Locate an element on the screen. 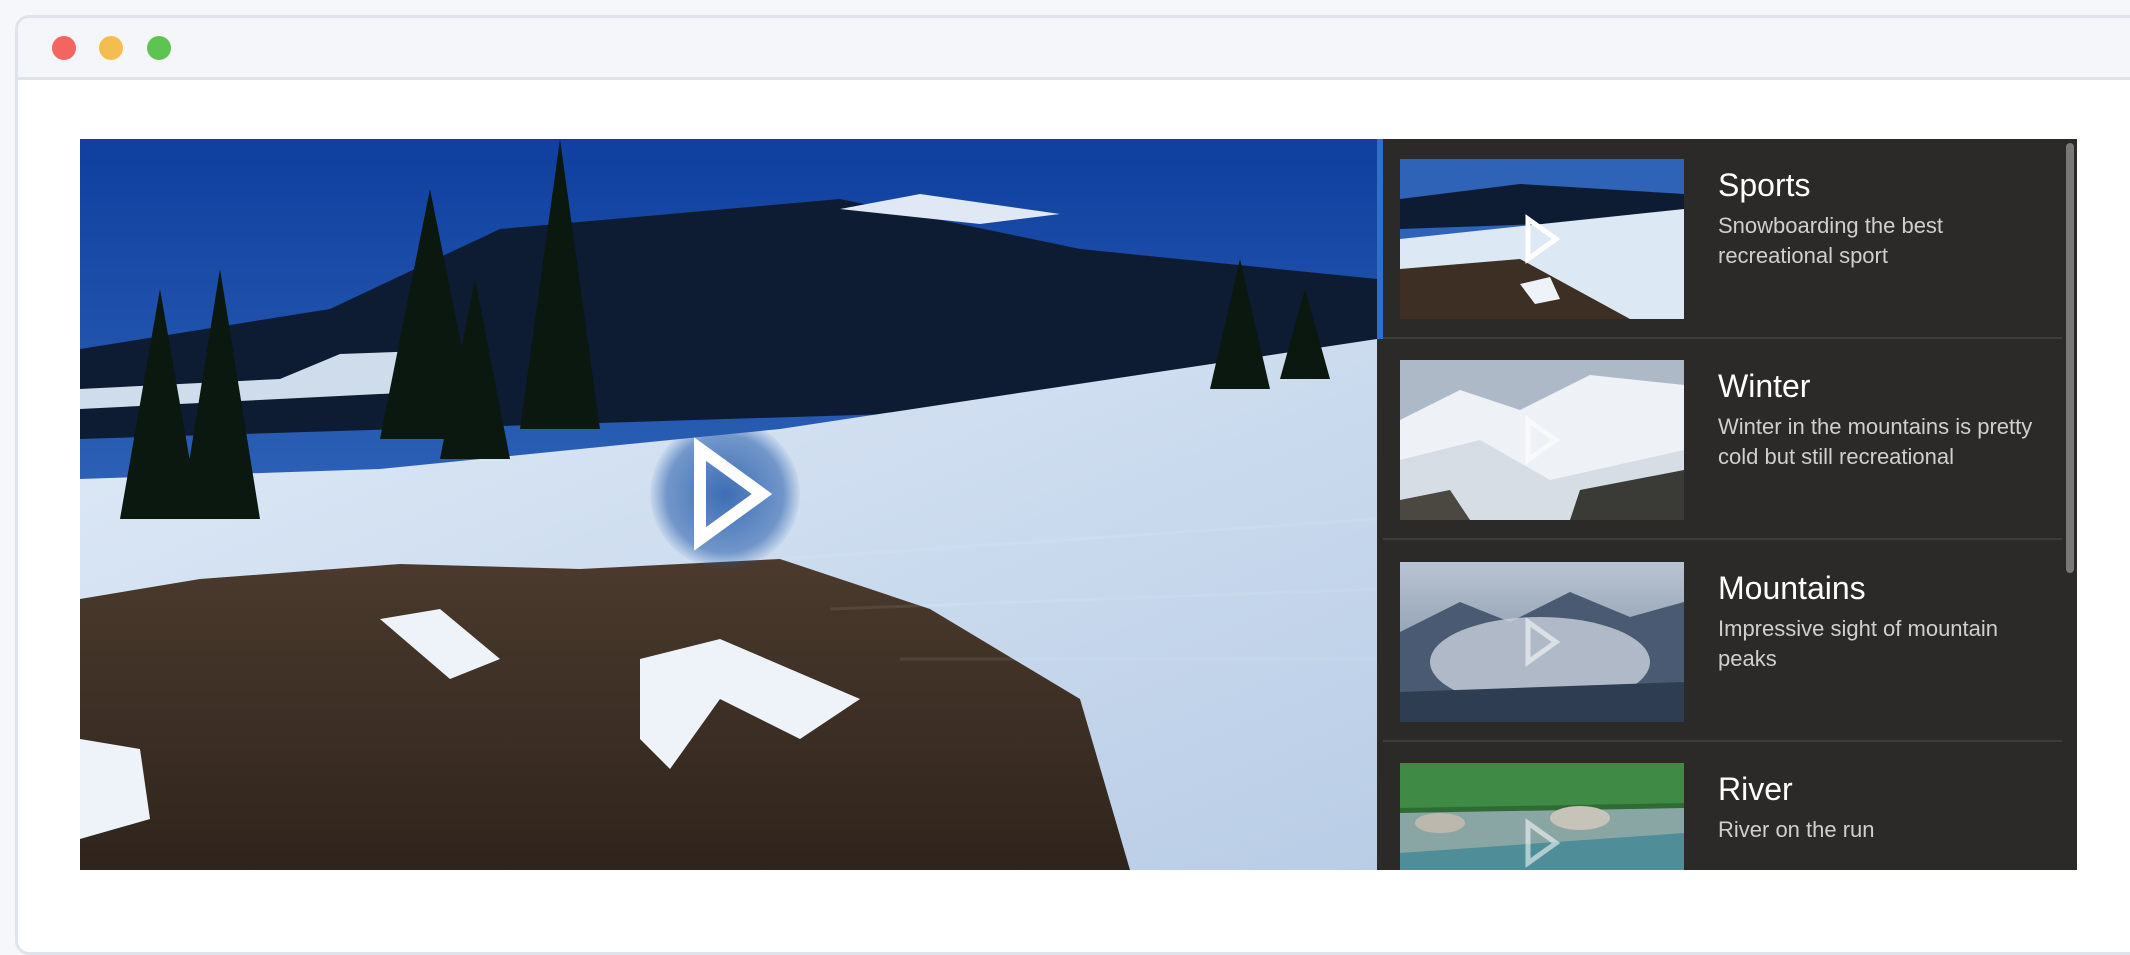 The width and height of the screenshot is (2130, 955). playlist-item-description: Impressive sight of mountain peaks is located at coordinates (1858, 643).